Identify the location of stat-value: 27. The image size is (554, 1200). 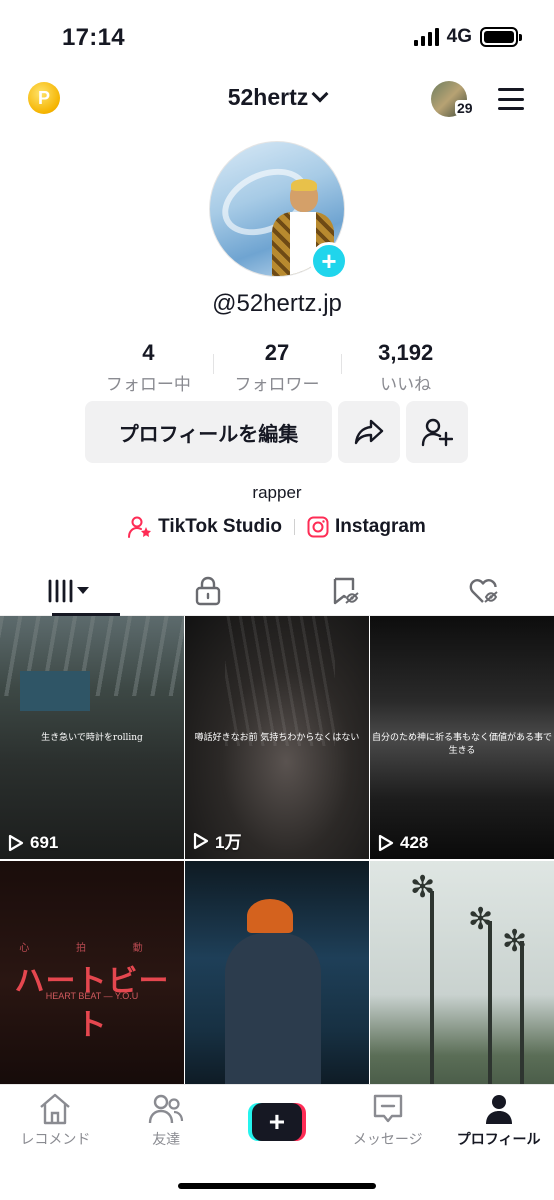
(277, 352).